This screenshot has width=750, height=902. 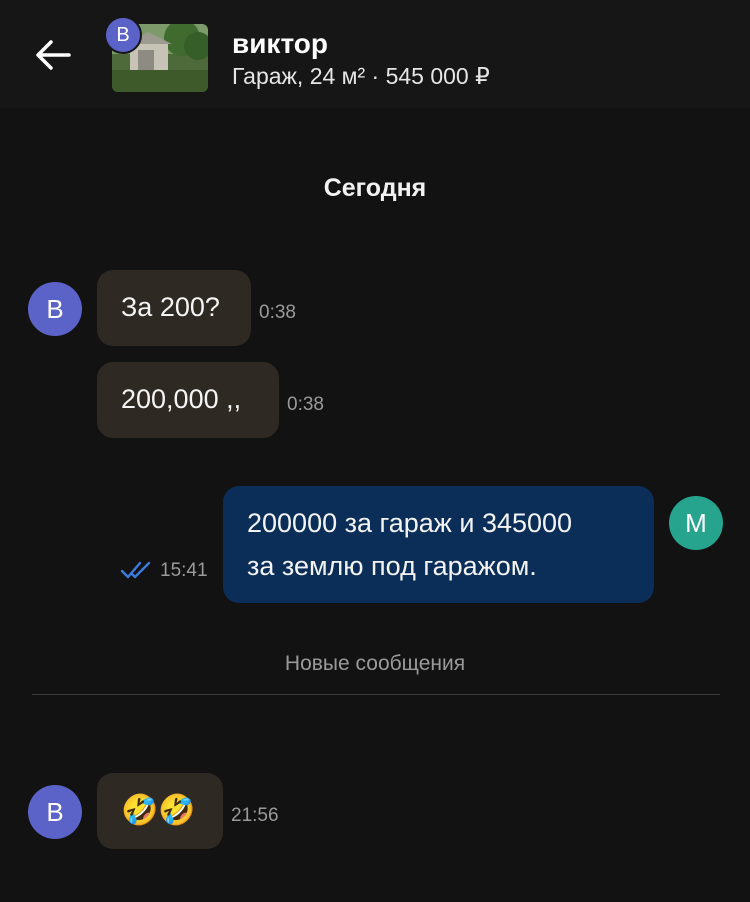 What do you see at coordinates (135, 570) in the screenshot?
I see `double-check-icon` at bounding box center [135, 570].